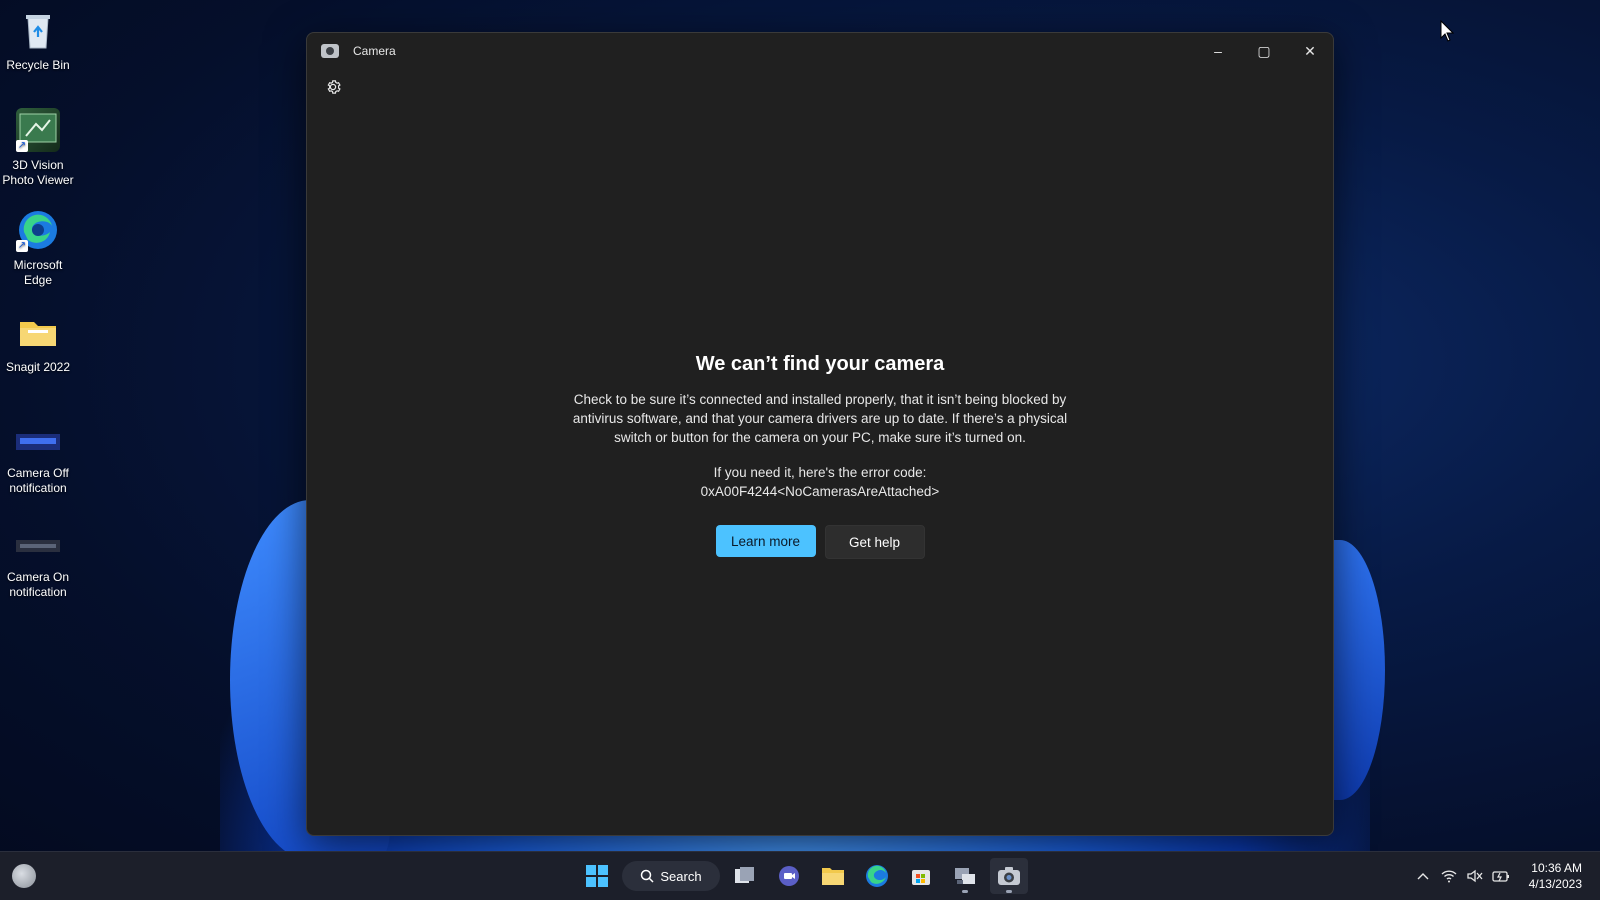  I want to click on store-button, so click(921, 876).